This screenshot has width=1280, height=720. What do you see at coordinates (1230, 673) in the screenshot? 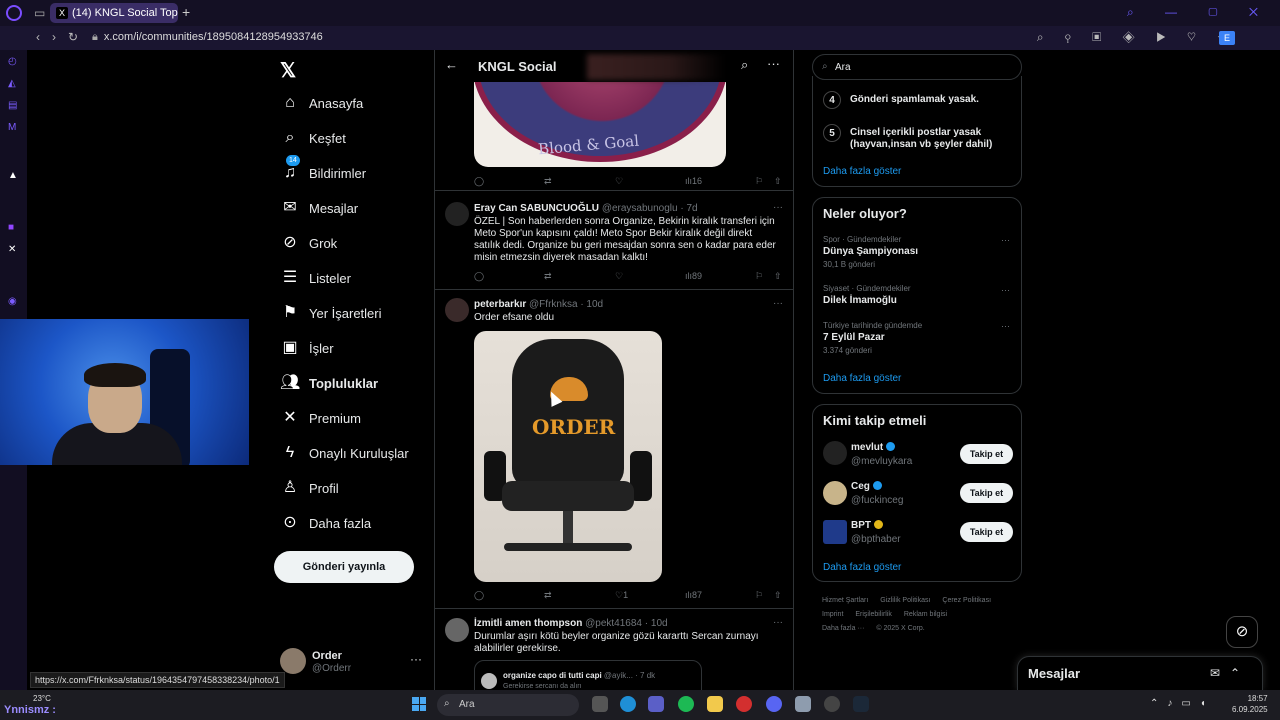
I see `compose-message-icon: ✉︎⌃` at bounding box center [1230, 673].